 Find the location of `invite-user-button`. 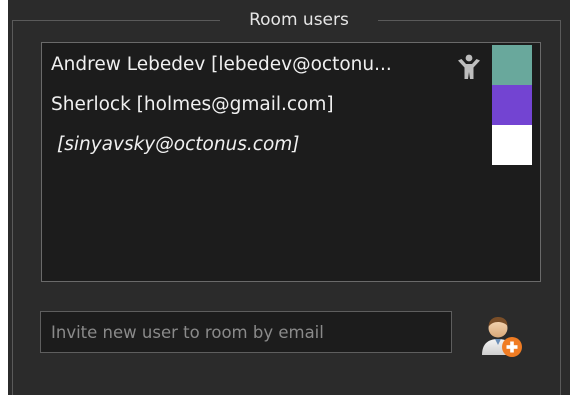

invite-user-button is located at coordinates (502, 335).